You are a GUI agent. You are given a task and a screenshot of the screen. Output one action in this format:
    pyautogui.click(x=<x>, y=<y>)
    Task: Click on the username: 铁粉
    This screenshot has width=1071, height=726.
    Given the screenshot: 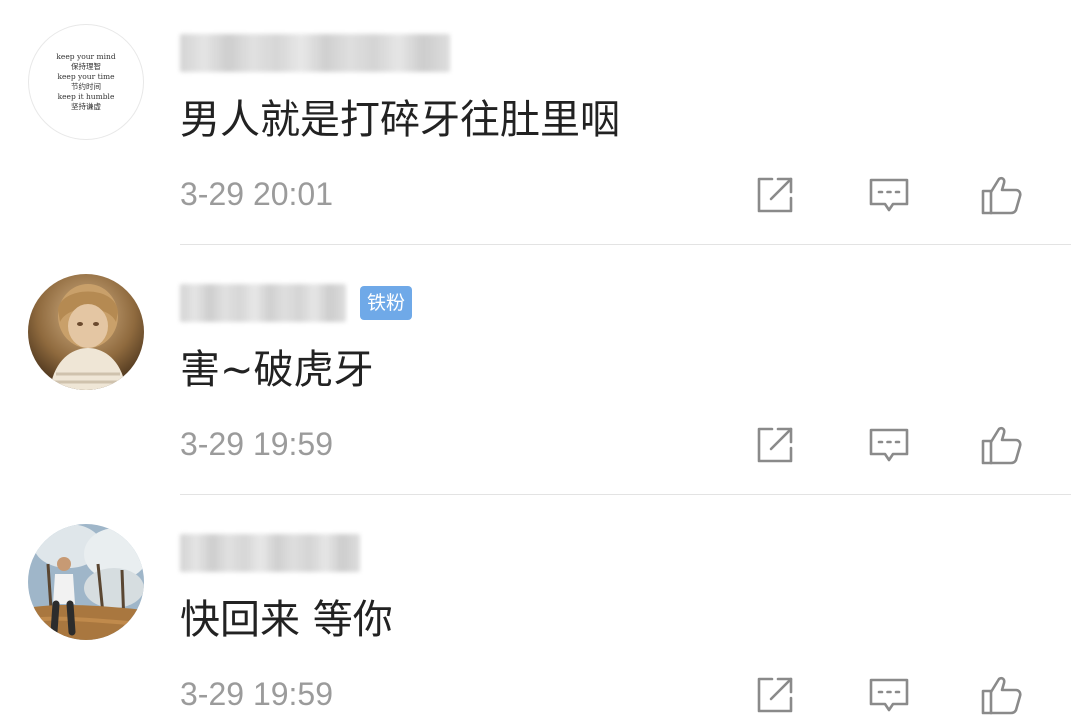 What is the action you would take?
    pyautogui.click(x=296, y=303)
    